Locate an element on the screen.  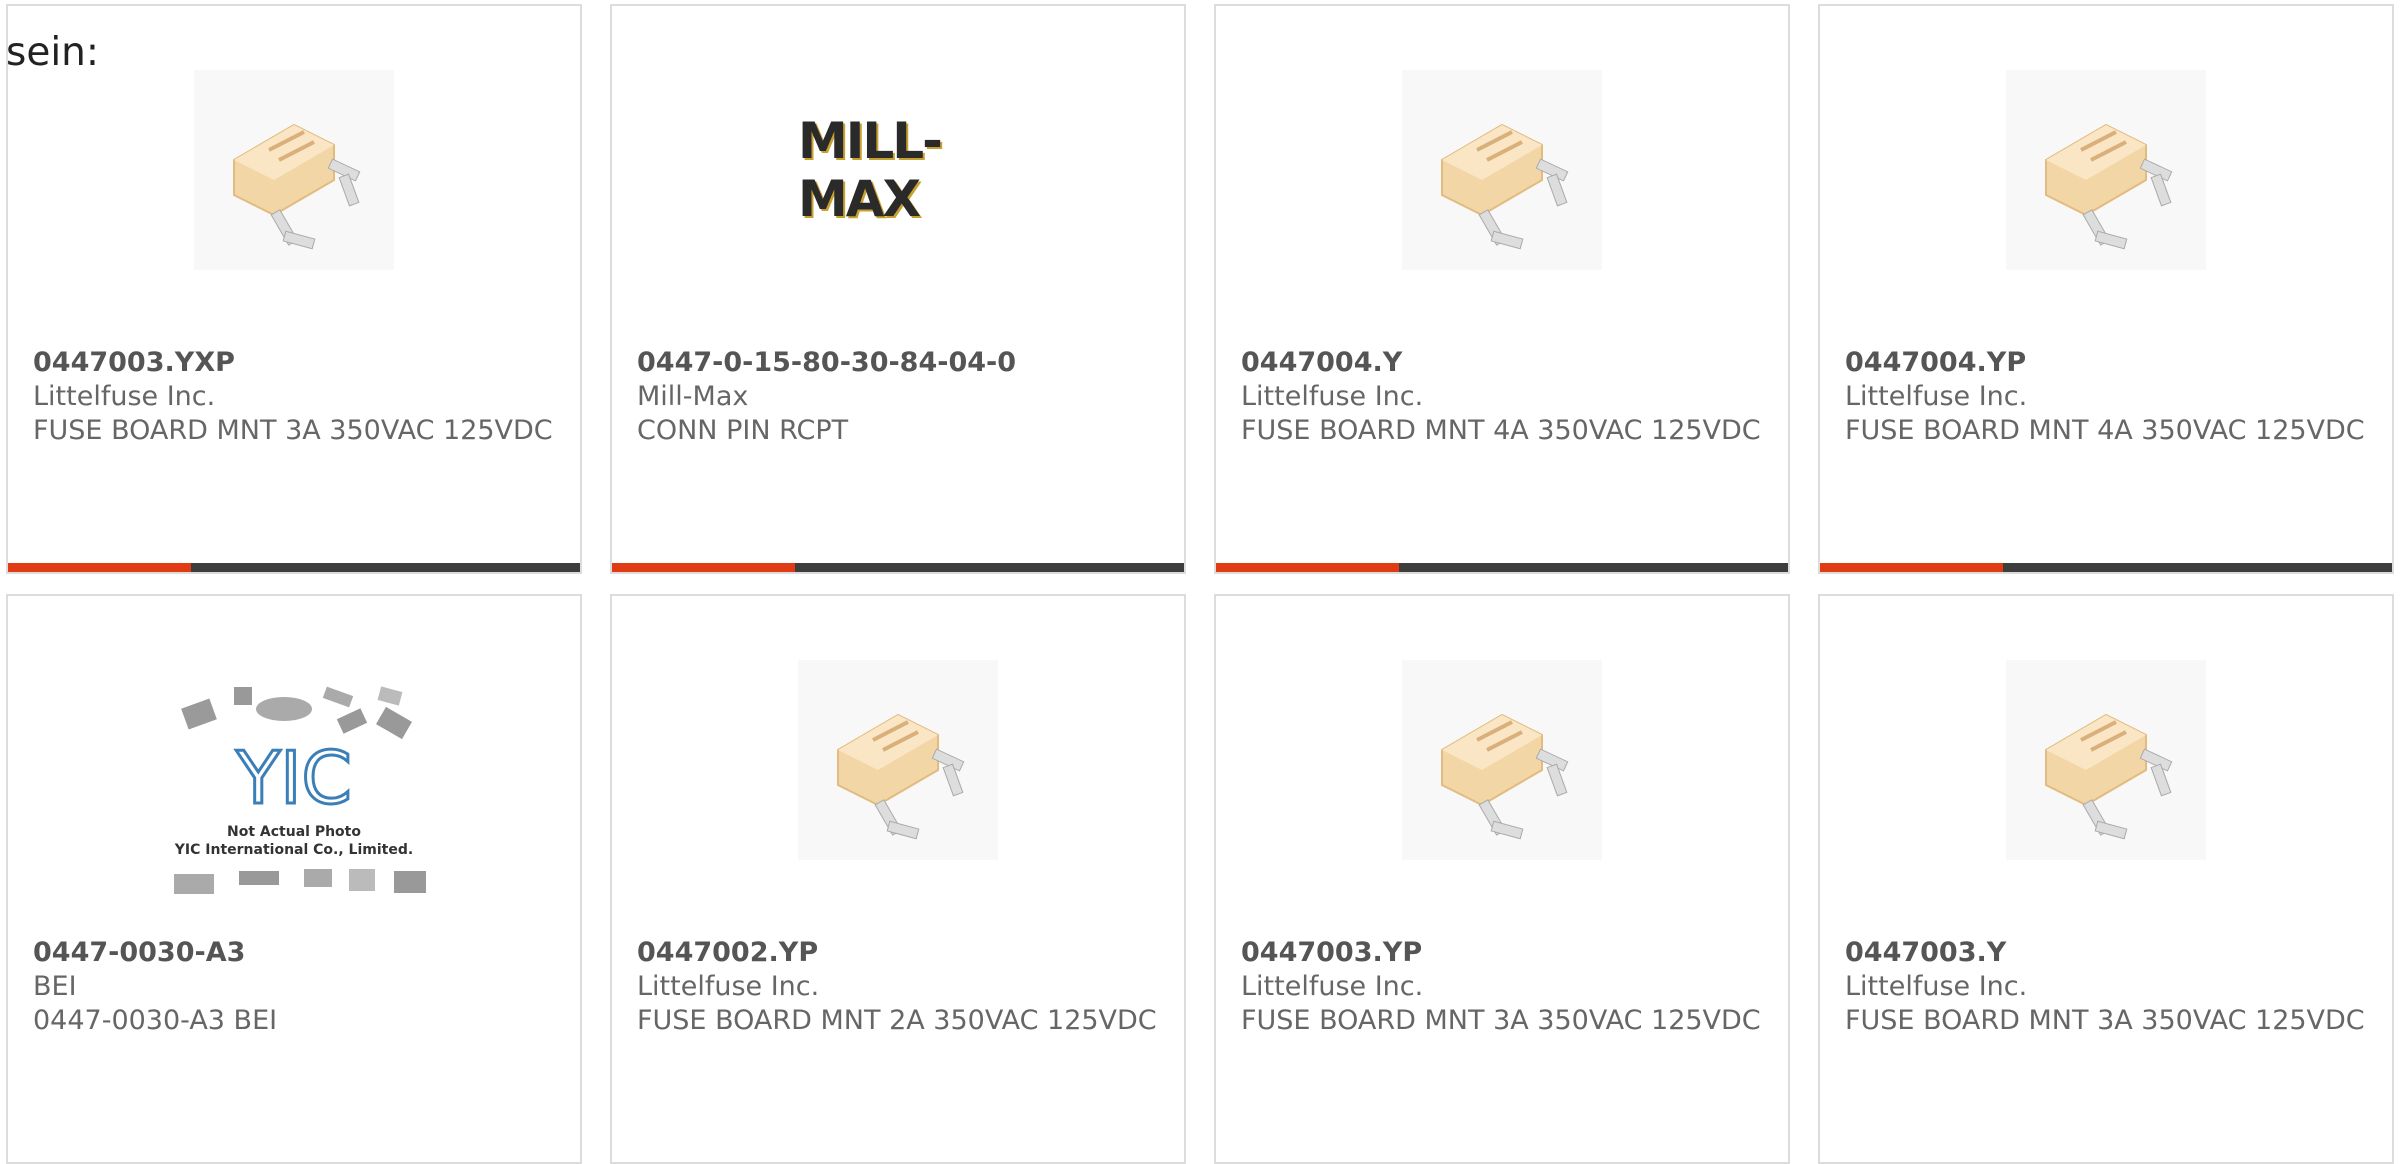
part-number: 0447-0-15-80-30-84-04-0 is located at coordinates (900, 363).